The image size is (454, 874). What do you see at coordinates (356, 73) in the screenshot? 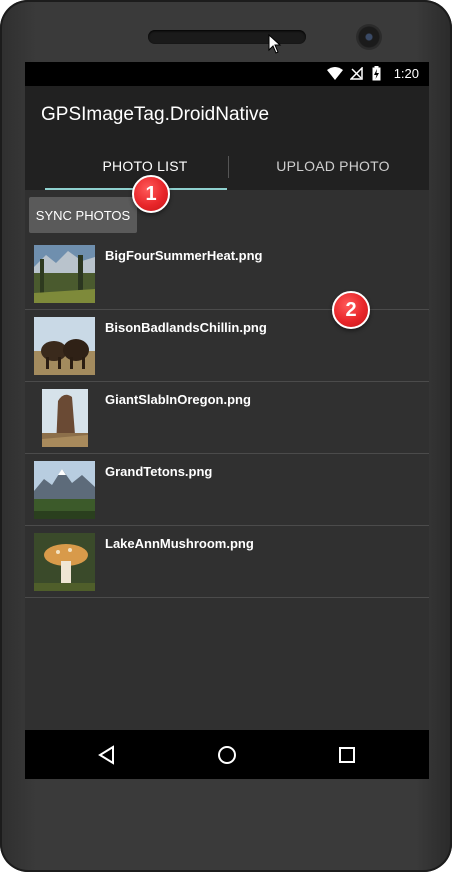
I see `no-signal-icon` at bounding box center [356, 73].